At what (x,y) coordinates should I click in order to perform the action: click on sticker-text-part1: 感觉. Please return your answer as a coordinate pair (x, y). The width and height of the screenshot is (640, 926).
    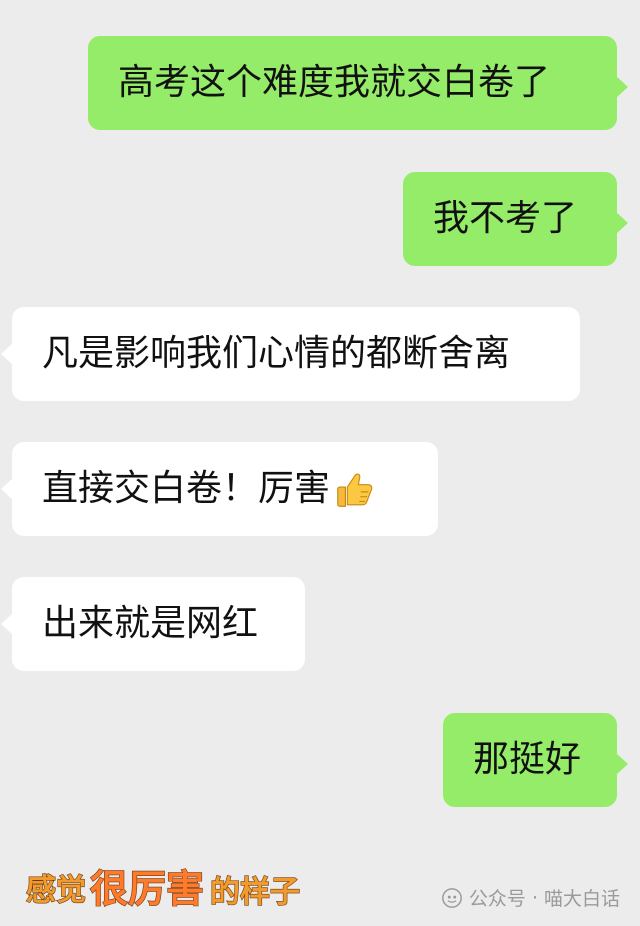
    Looking at the image, I should click on (56, 890).